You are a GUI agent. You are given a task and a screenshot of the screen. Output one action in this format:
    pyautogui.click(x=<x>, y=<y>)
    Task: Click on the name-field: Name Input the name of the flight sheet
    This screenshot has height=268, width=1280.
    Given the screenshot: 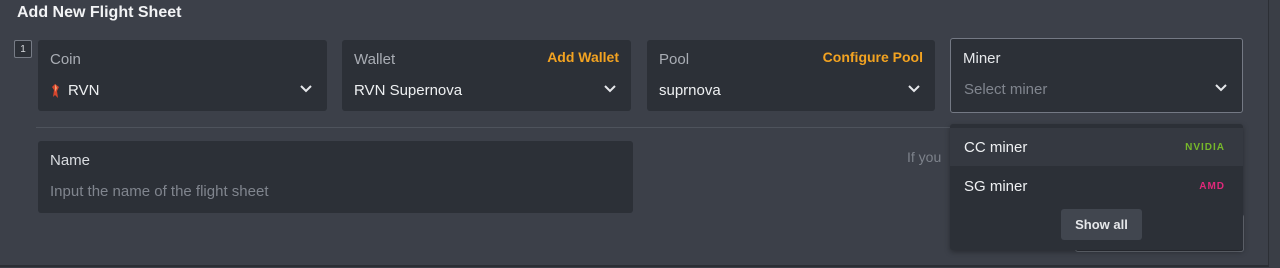 What is the action you would take?
    pyautogui.click(x=335, y=177)
    